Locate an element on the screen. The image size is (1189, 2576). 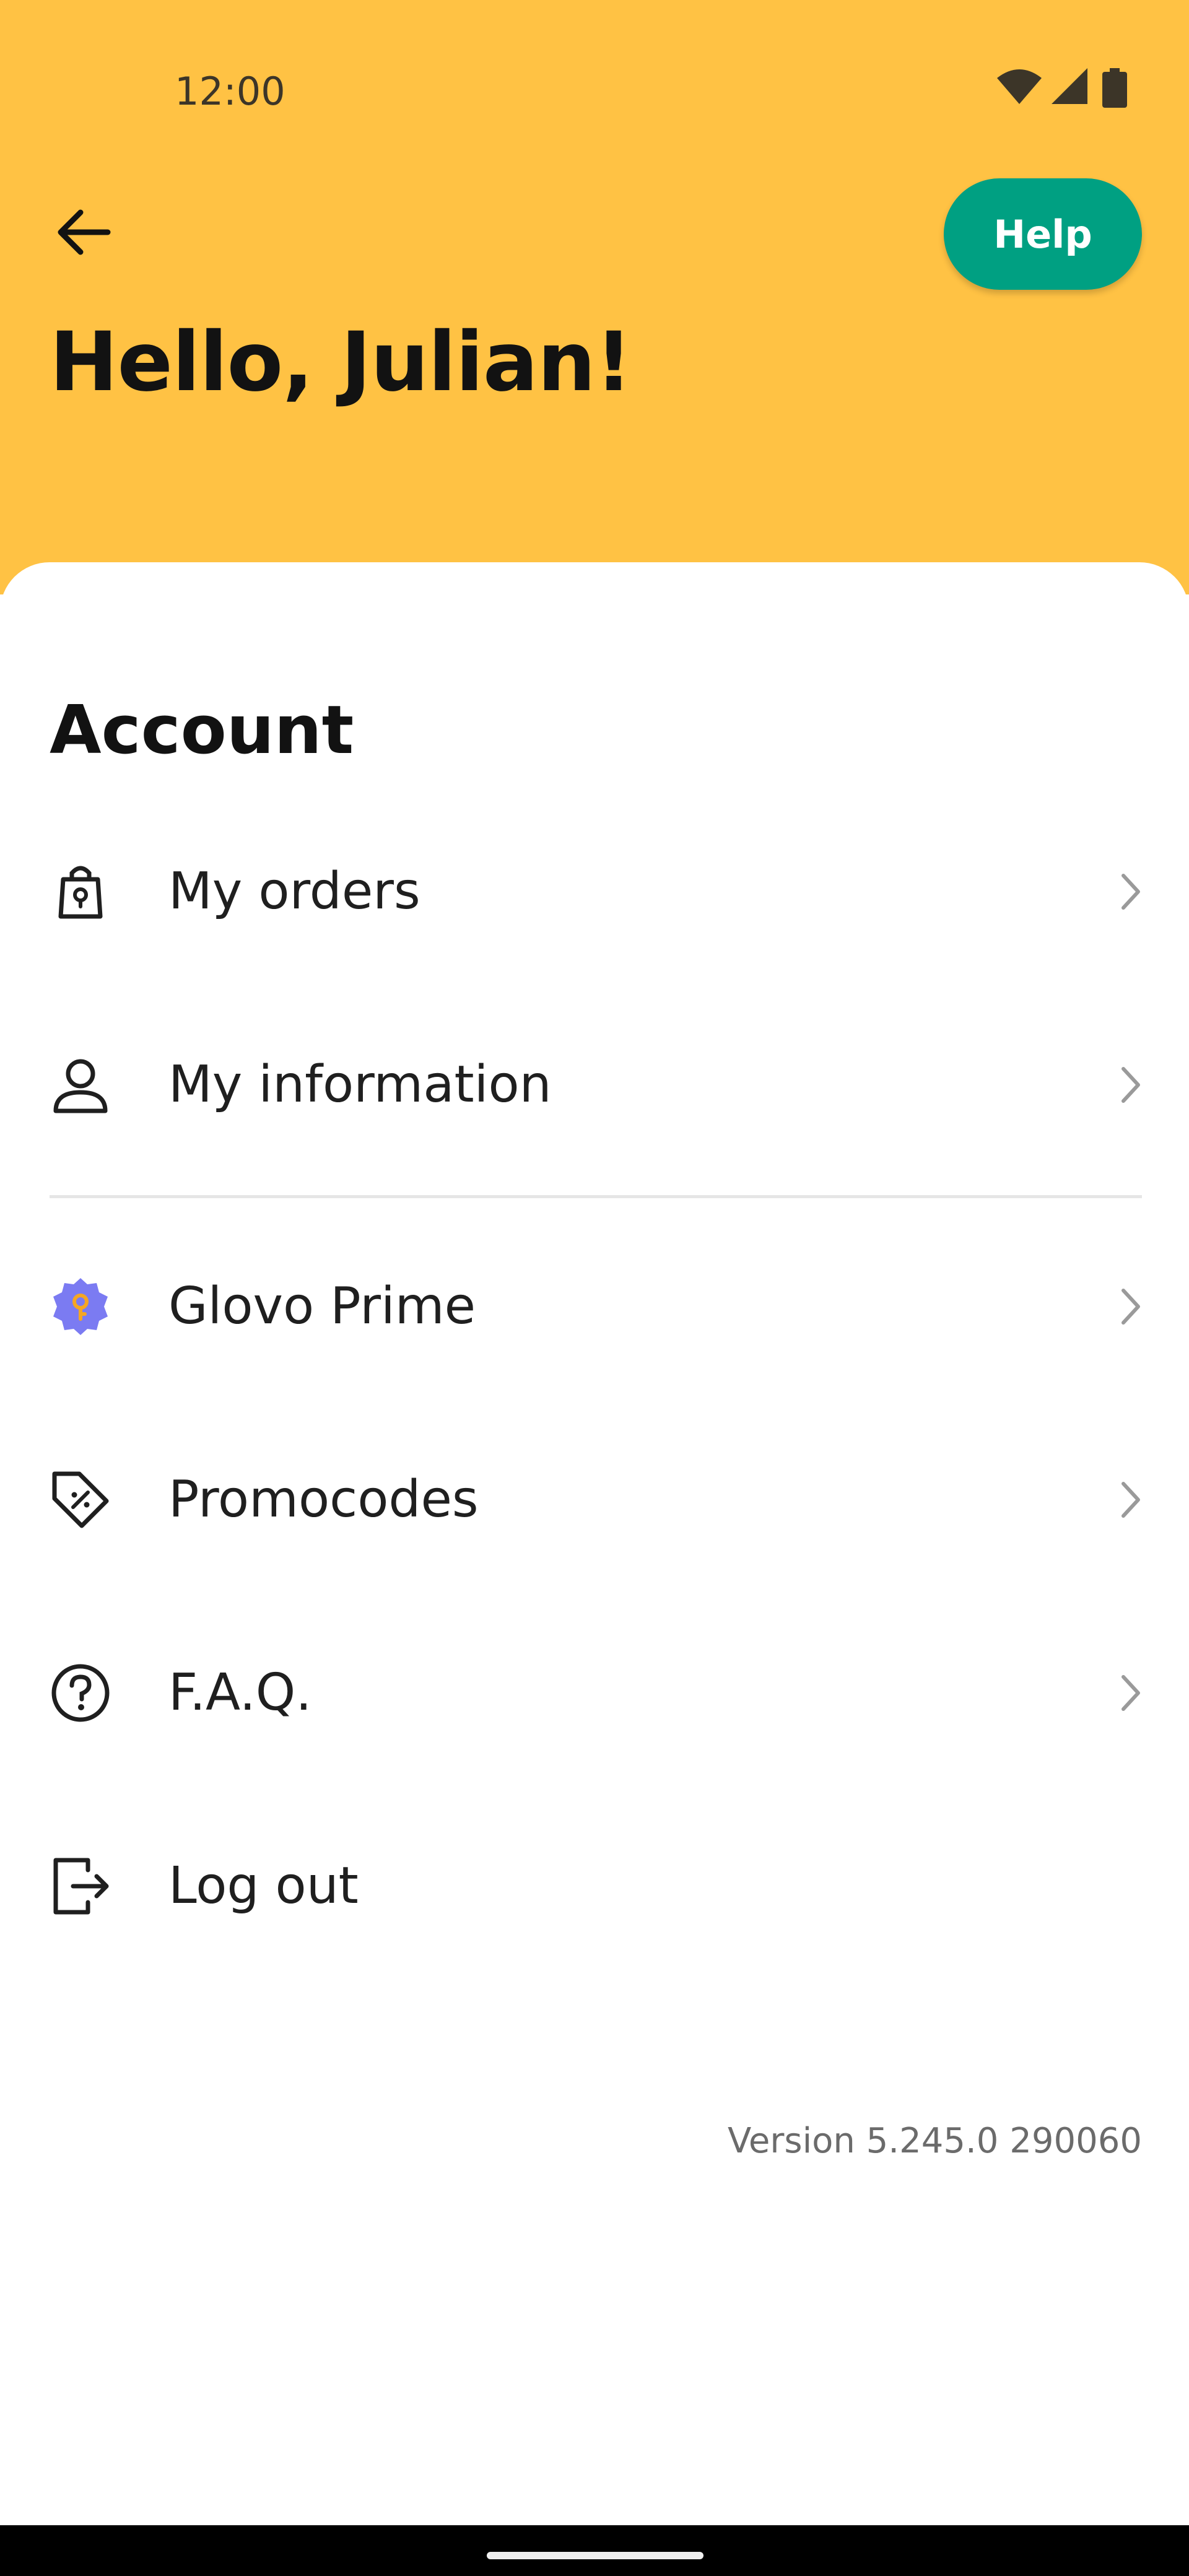
menu-item-label: My orders is located at coordinates (294, 891).